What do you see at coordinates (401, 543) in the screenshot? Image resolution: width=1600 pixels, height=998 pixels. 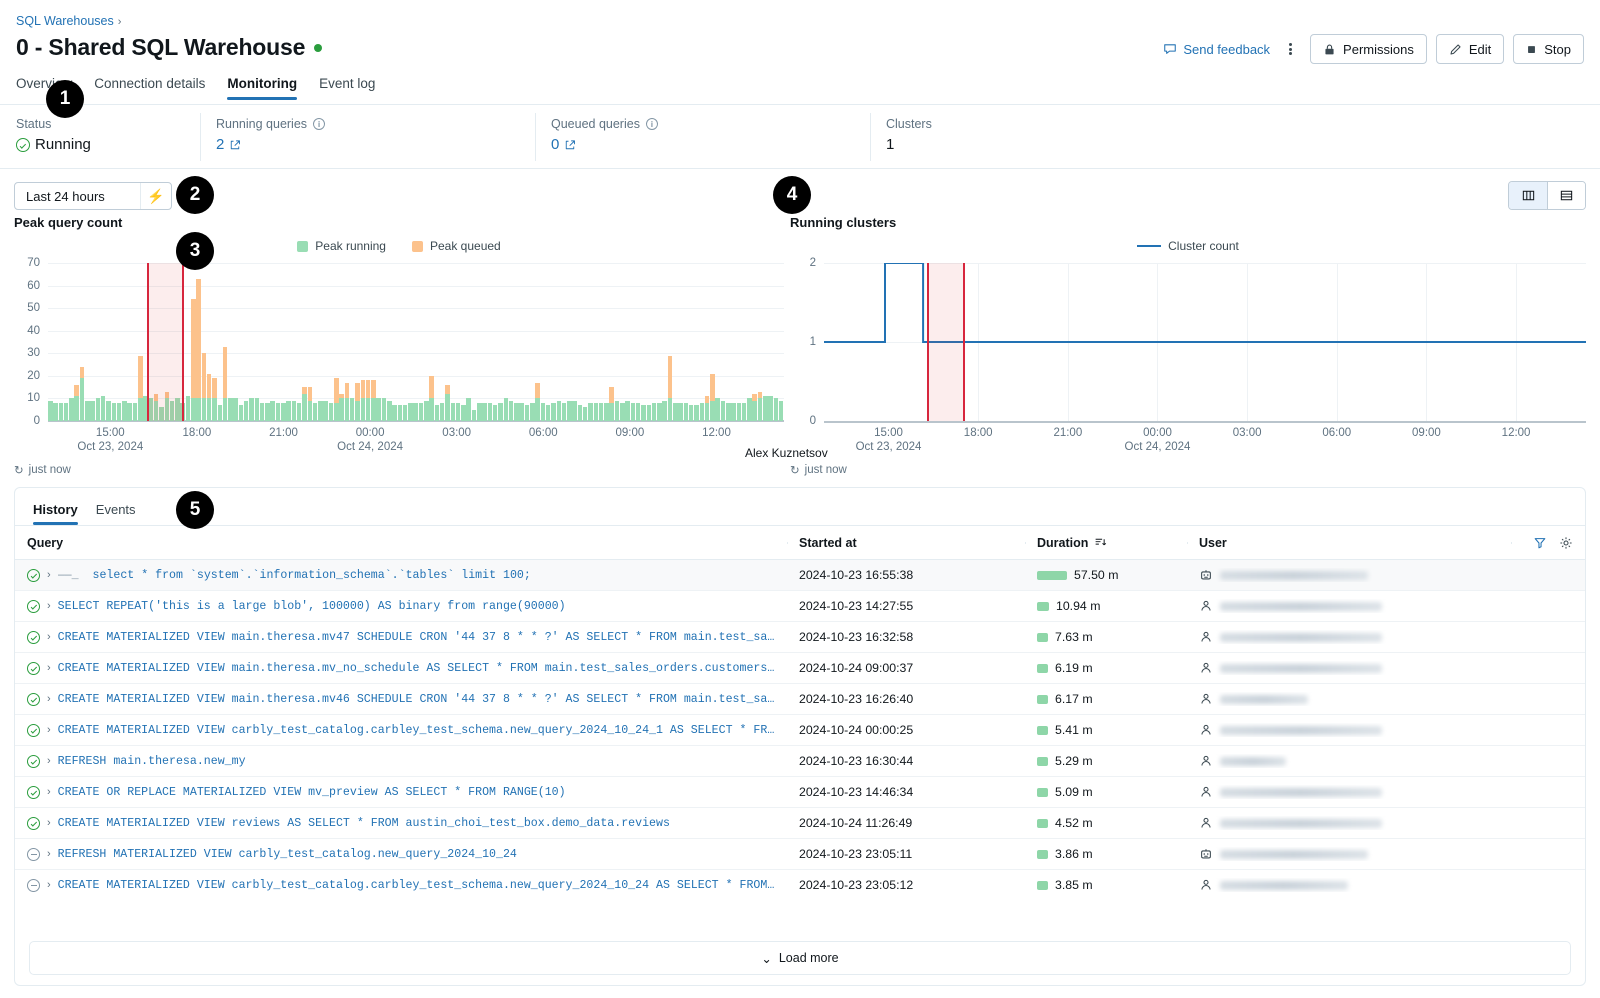 I see `column-header-query: Query` at bounding box center [401, 543].